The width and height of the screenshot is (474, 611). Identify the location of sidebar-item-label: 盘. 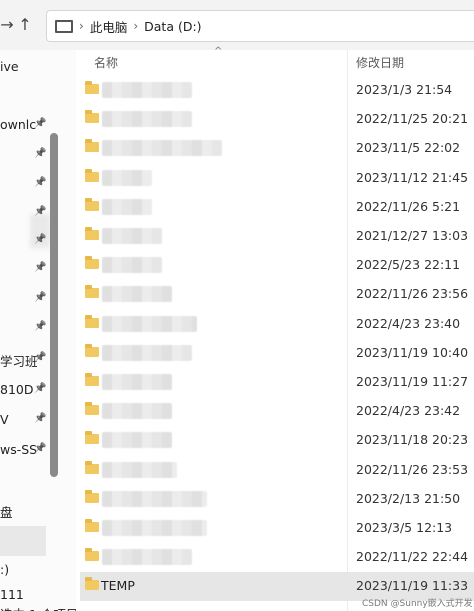
(6, 512).